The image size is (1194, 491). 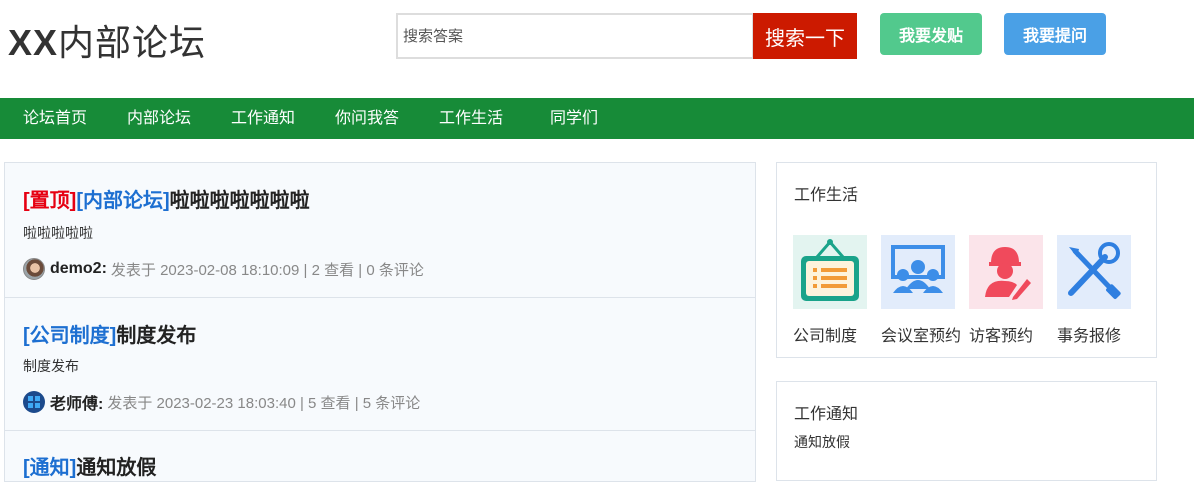 What do you see at coordinates (263, 118) in the screenshot?
I see `nav-item-notices: 工作通知` at bounding box center [263, 118].